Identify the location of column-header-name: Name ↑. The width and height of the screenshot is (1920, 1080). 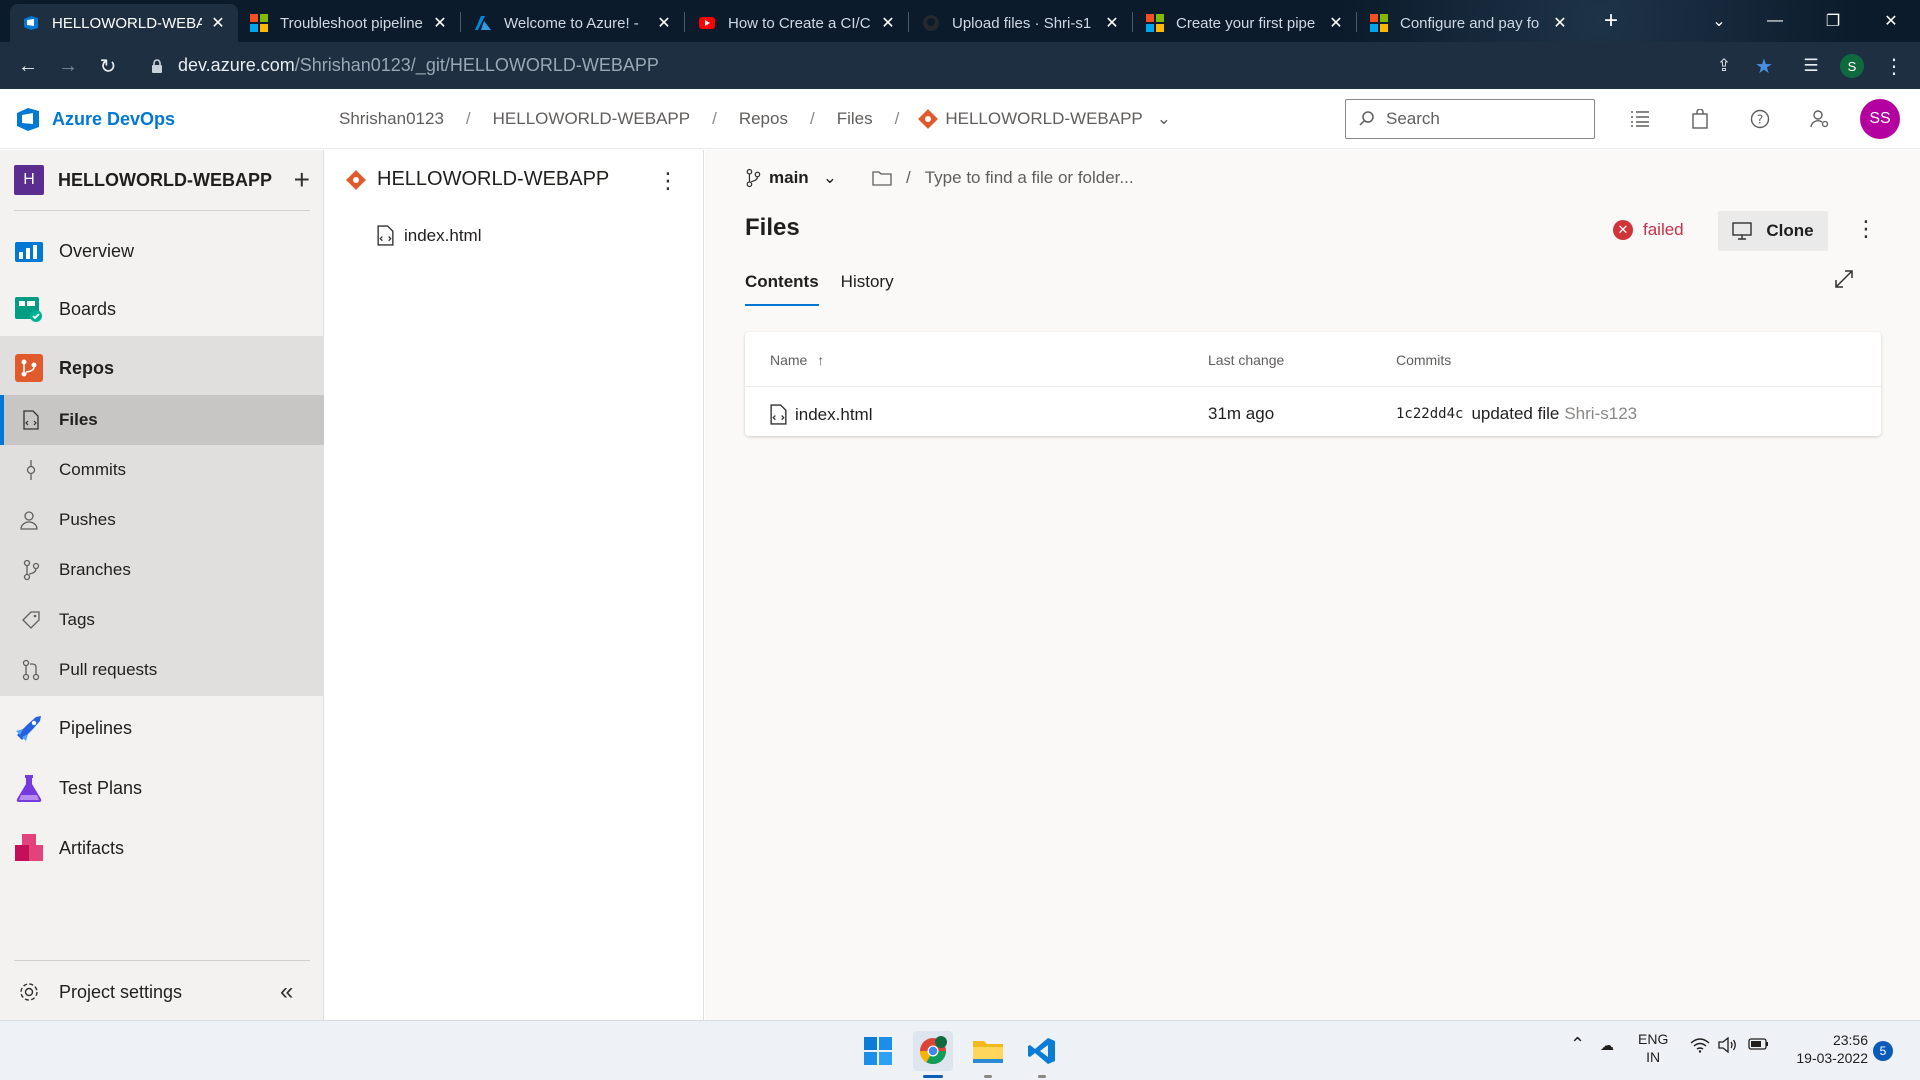
(797, 360).